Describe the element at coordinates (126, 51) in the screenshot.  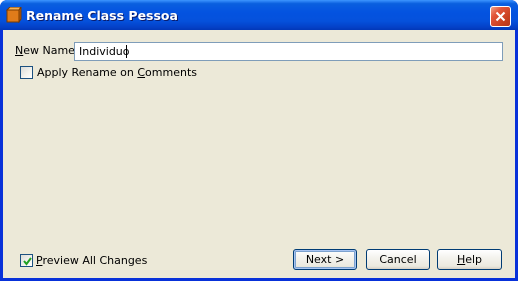
I see `text-caret` at that location.